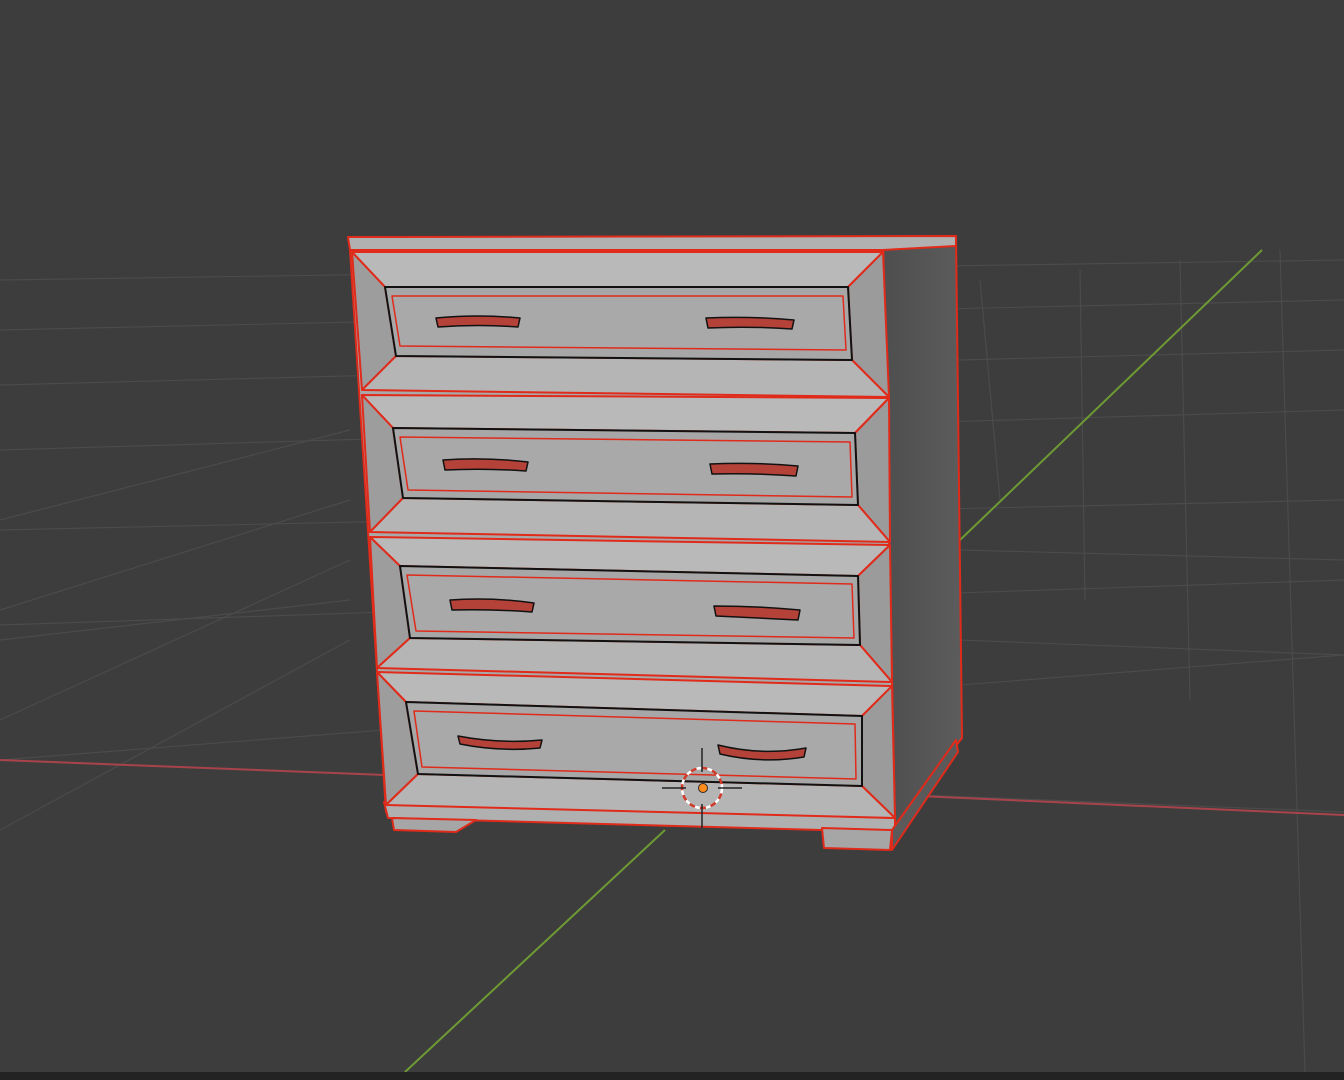 Image resolution: width=1344 pixels, height=1080 pixels. What do you see at coordinates (434, 825) in the screenshot?
I see `chest-foot-left` at bounding box center [434, 825].